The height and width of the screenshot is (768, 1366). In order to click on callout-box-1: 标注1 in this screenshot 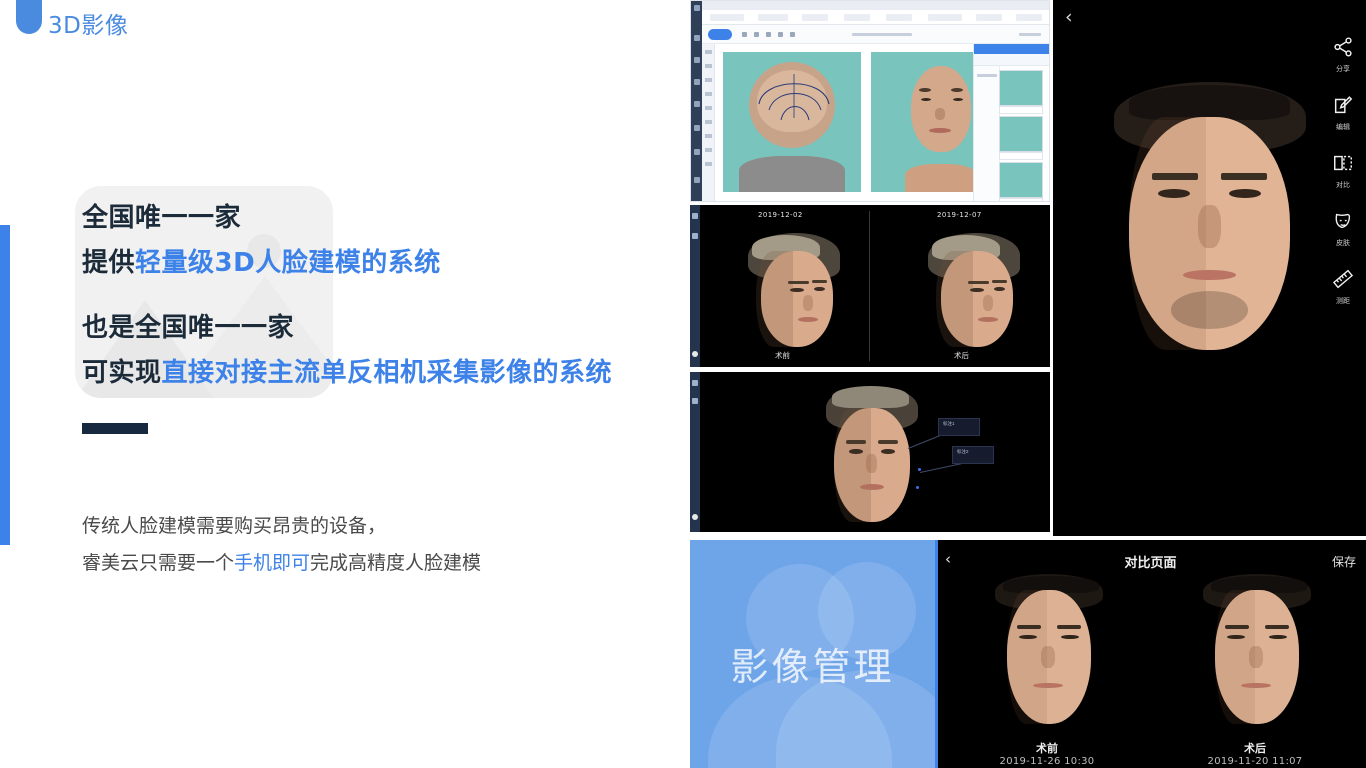, I will do `click(959, 427)`.